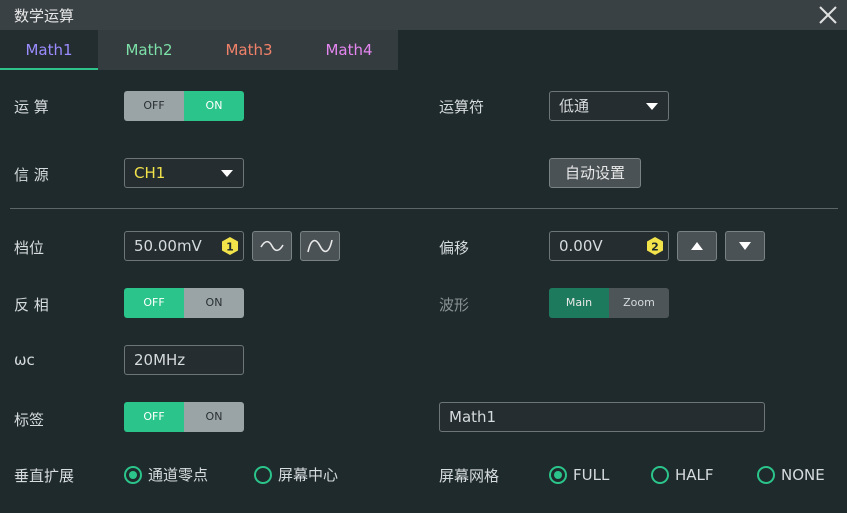 The image size is (847, 513). I want to click on offset-input: 0.00V 2, so click(609, 246).